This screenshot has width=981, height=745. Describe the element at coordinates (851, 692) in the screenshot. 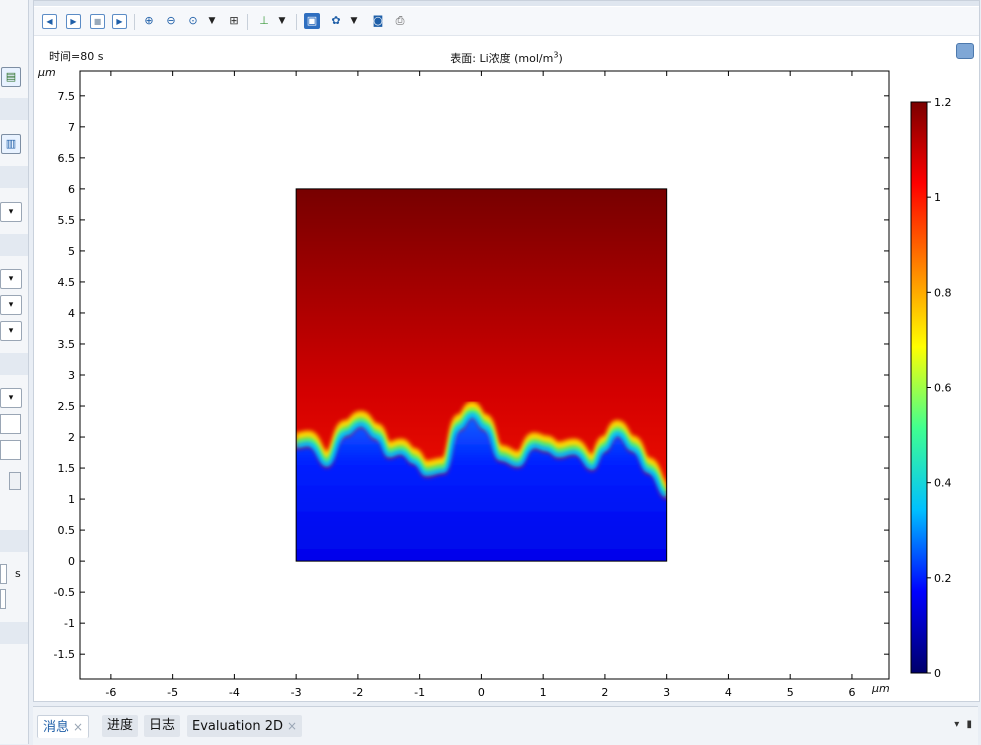

I see `x-tick-label: 6` at that location.